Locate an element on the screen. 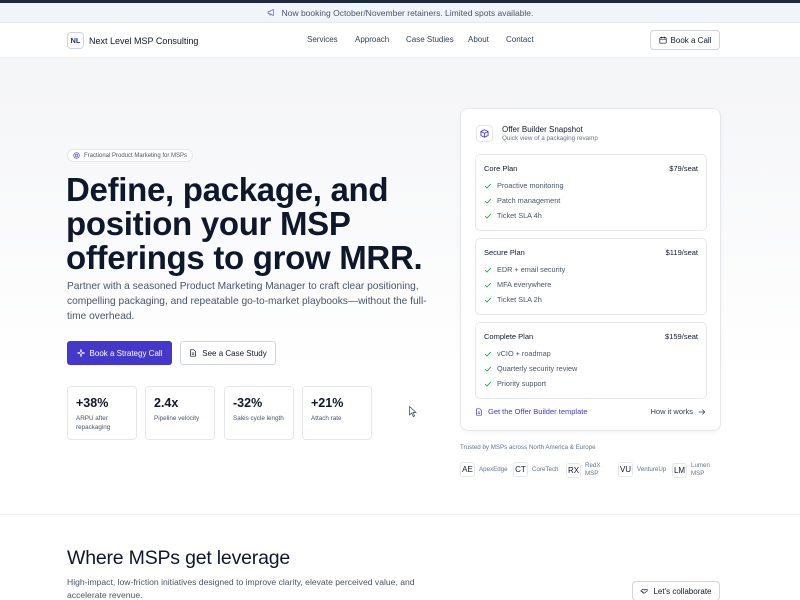  stat-card-arpu: +38% ARPU after repackaging is located at coordinates (102, 413).